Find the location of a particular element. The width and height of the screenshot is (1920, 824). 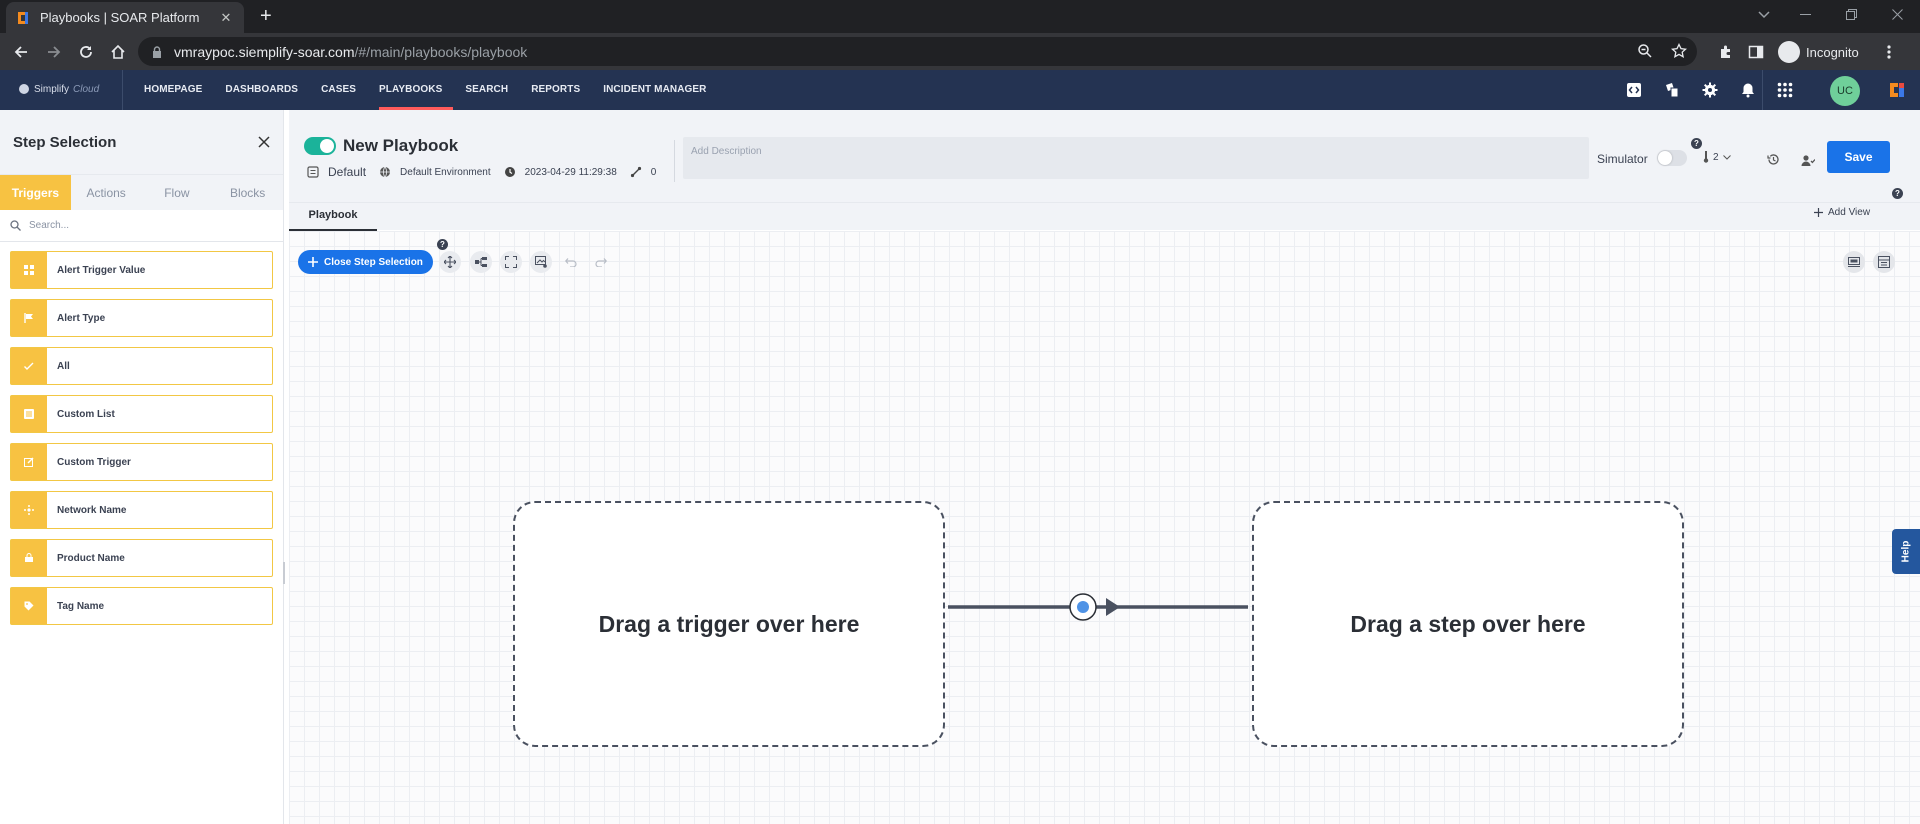

view-help-icon: ? is located at coordinates (1897, 193).